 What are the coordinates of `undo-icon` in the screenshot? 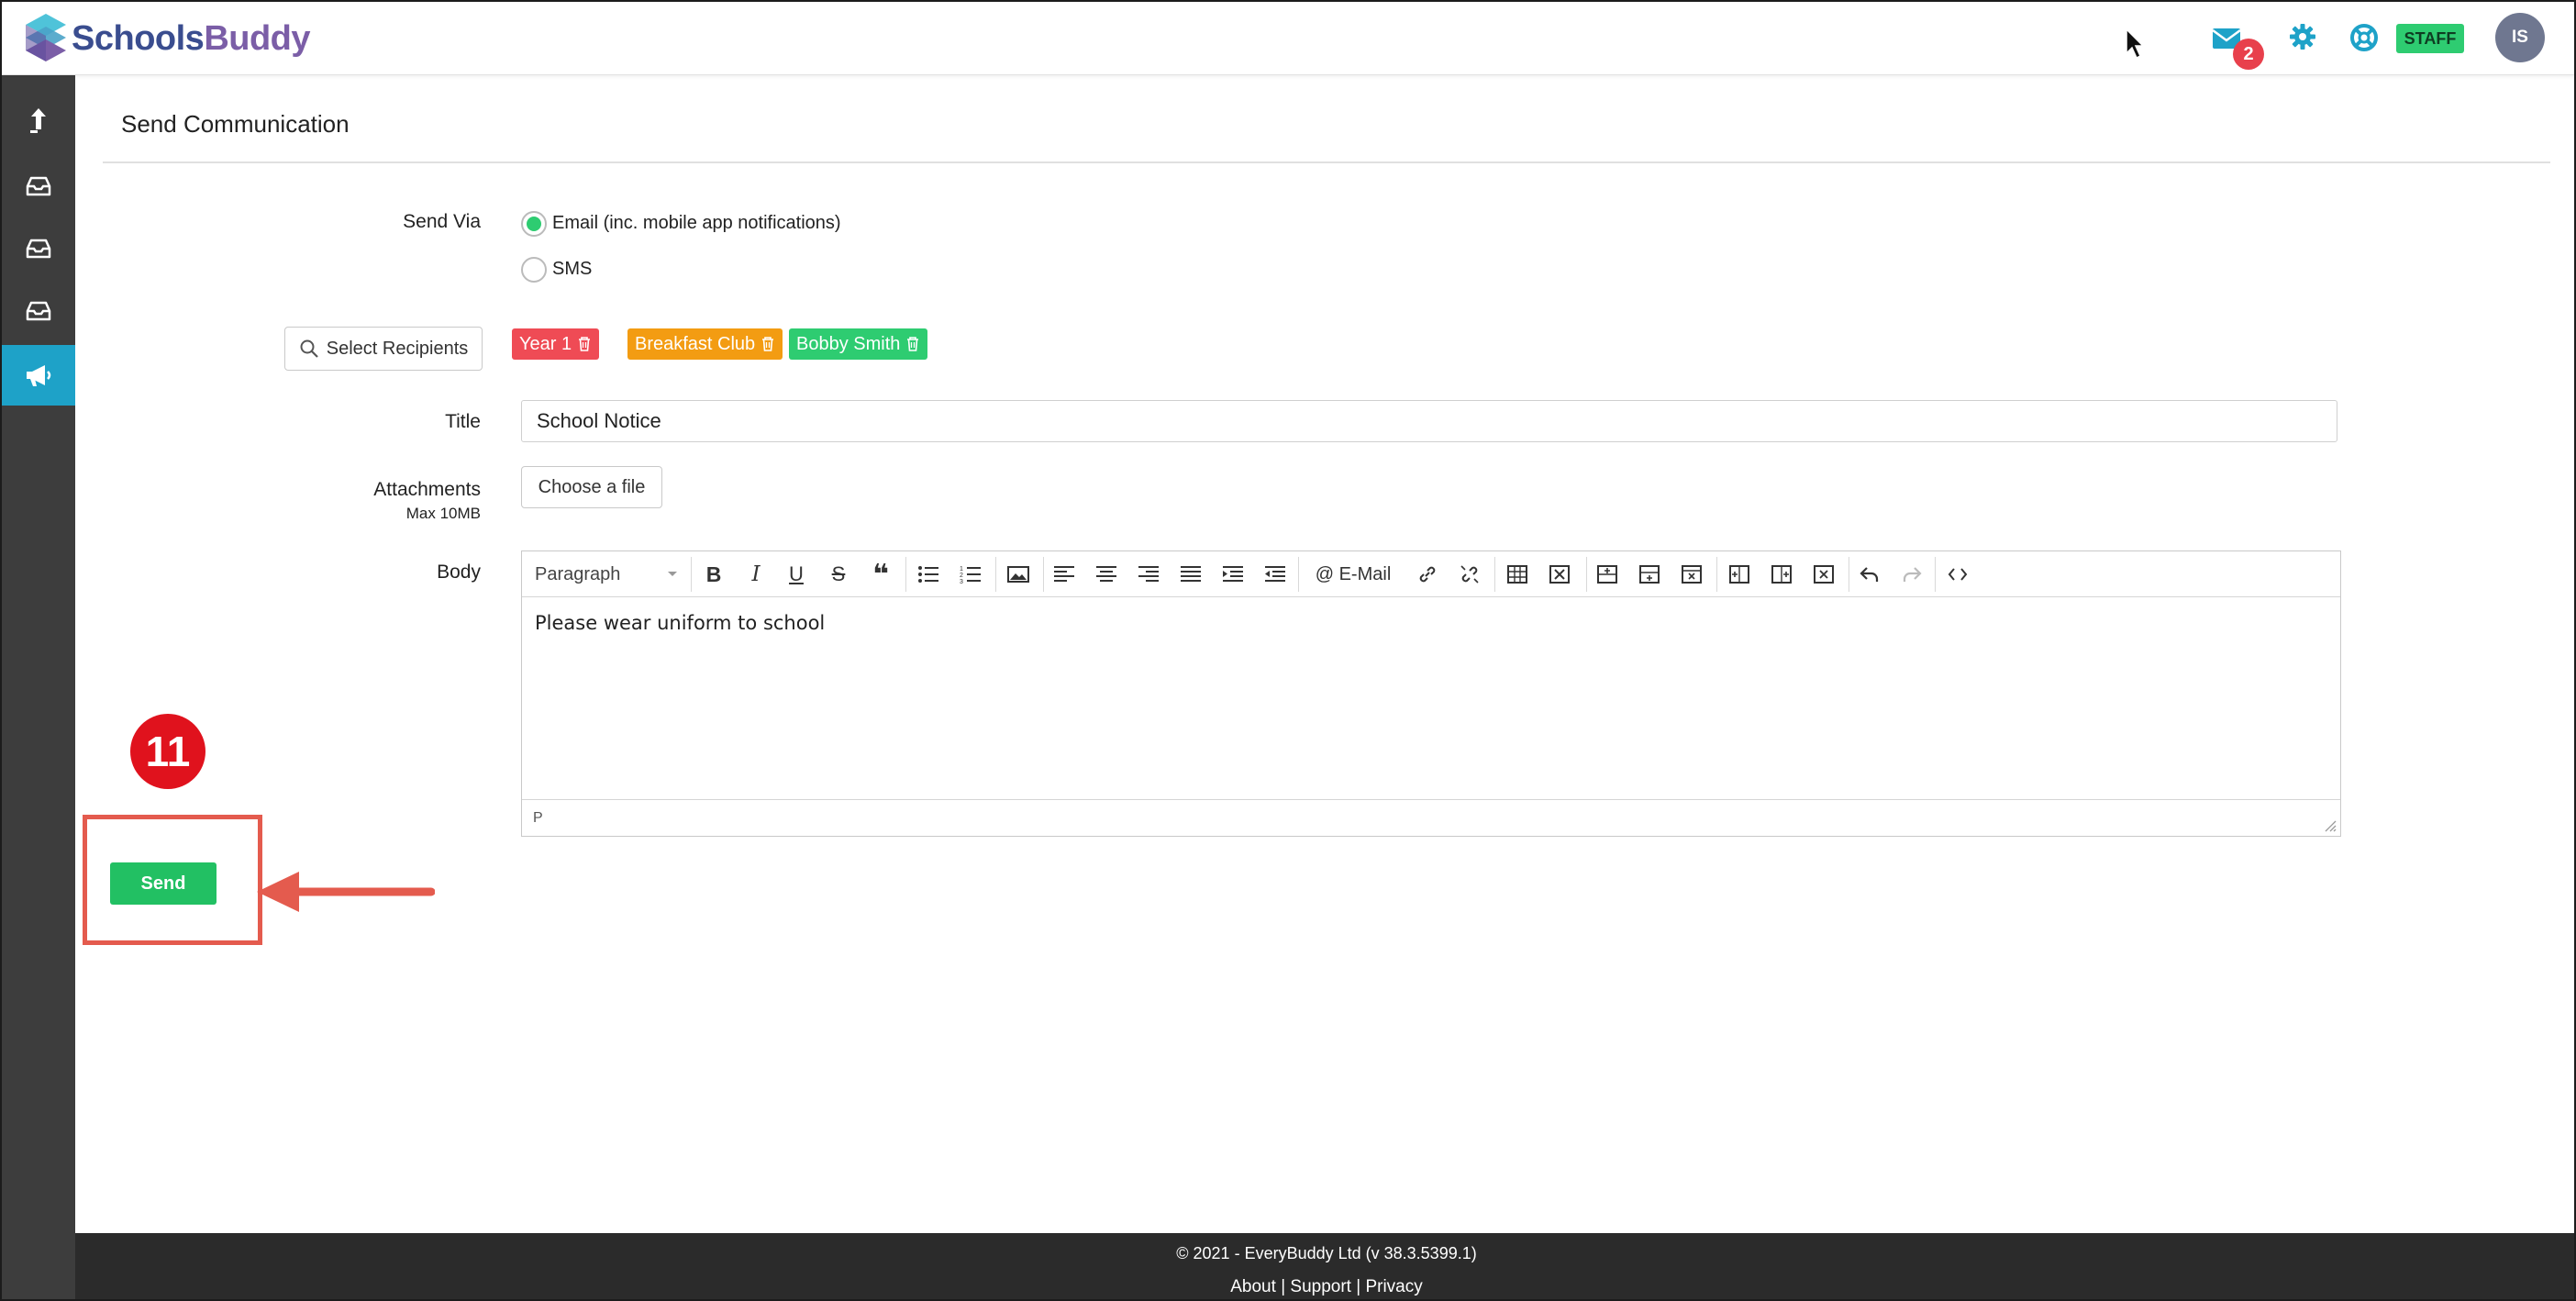 It's located at (1869, 574).